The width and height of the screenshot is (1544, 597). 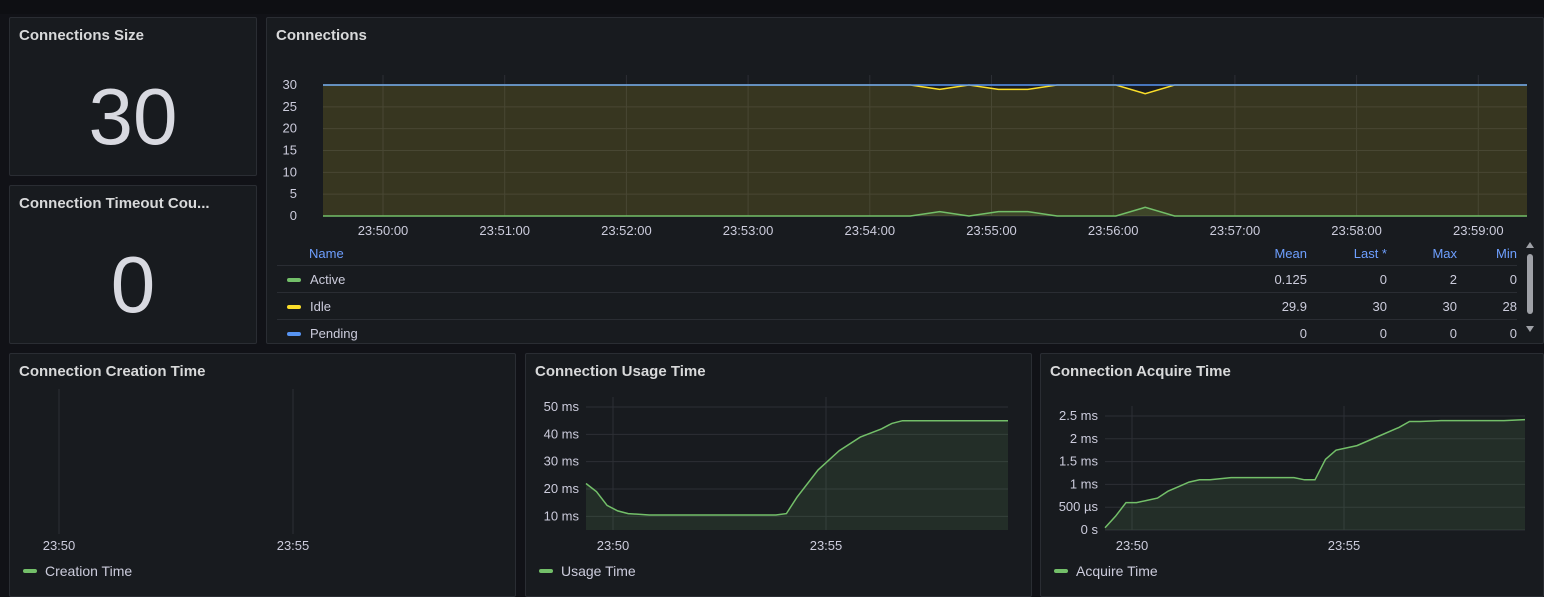 I want to click on legend-mean: 0, so click(x=1159, y=331).